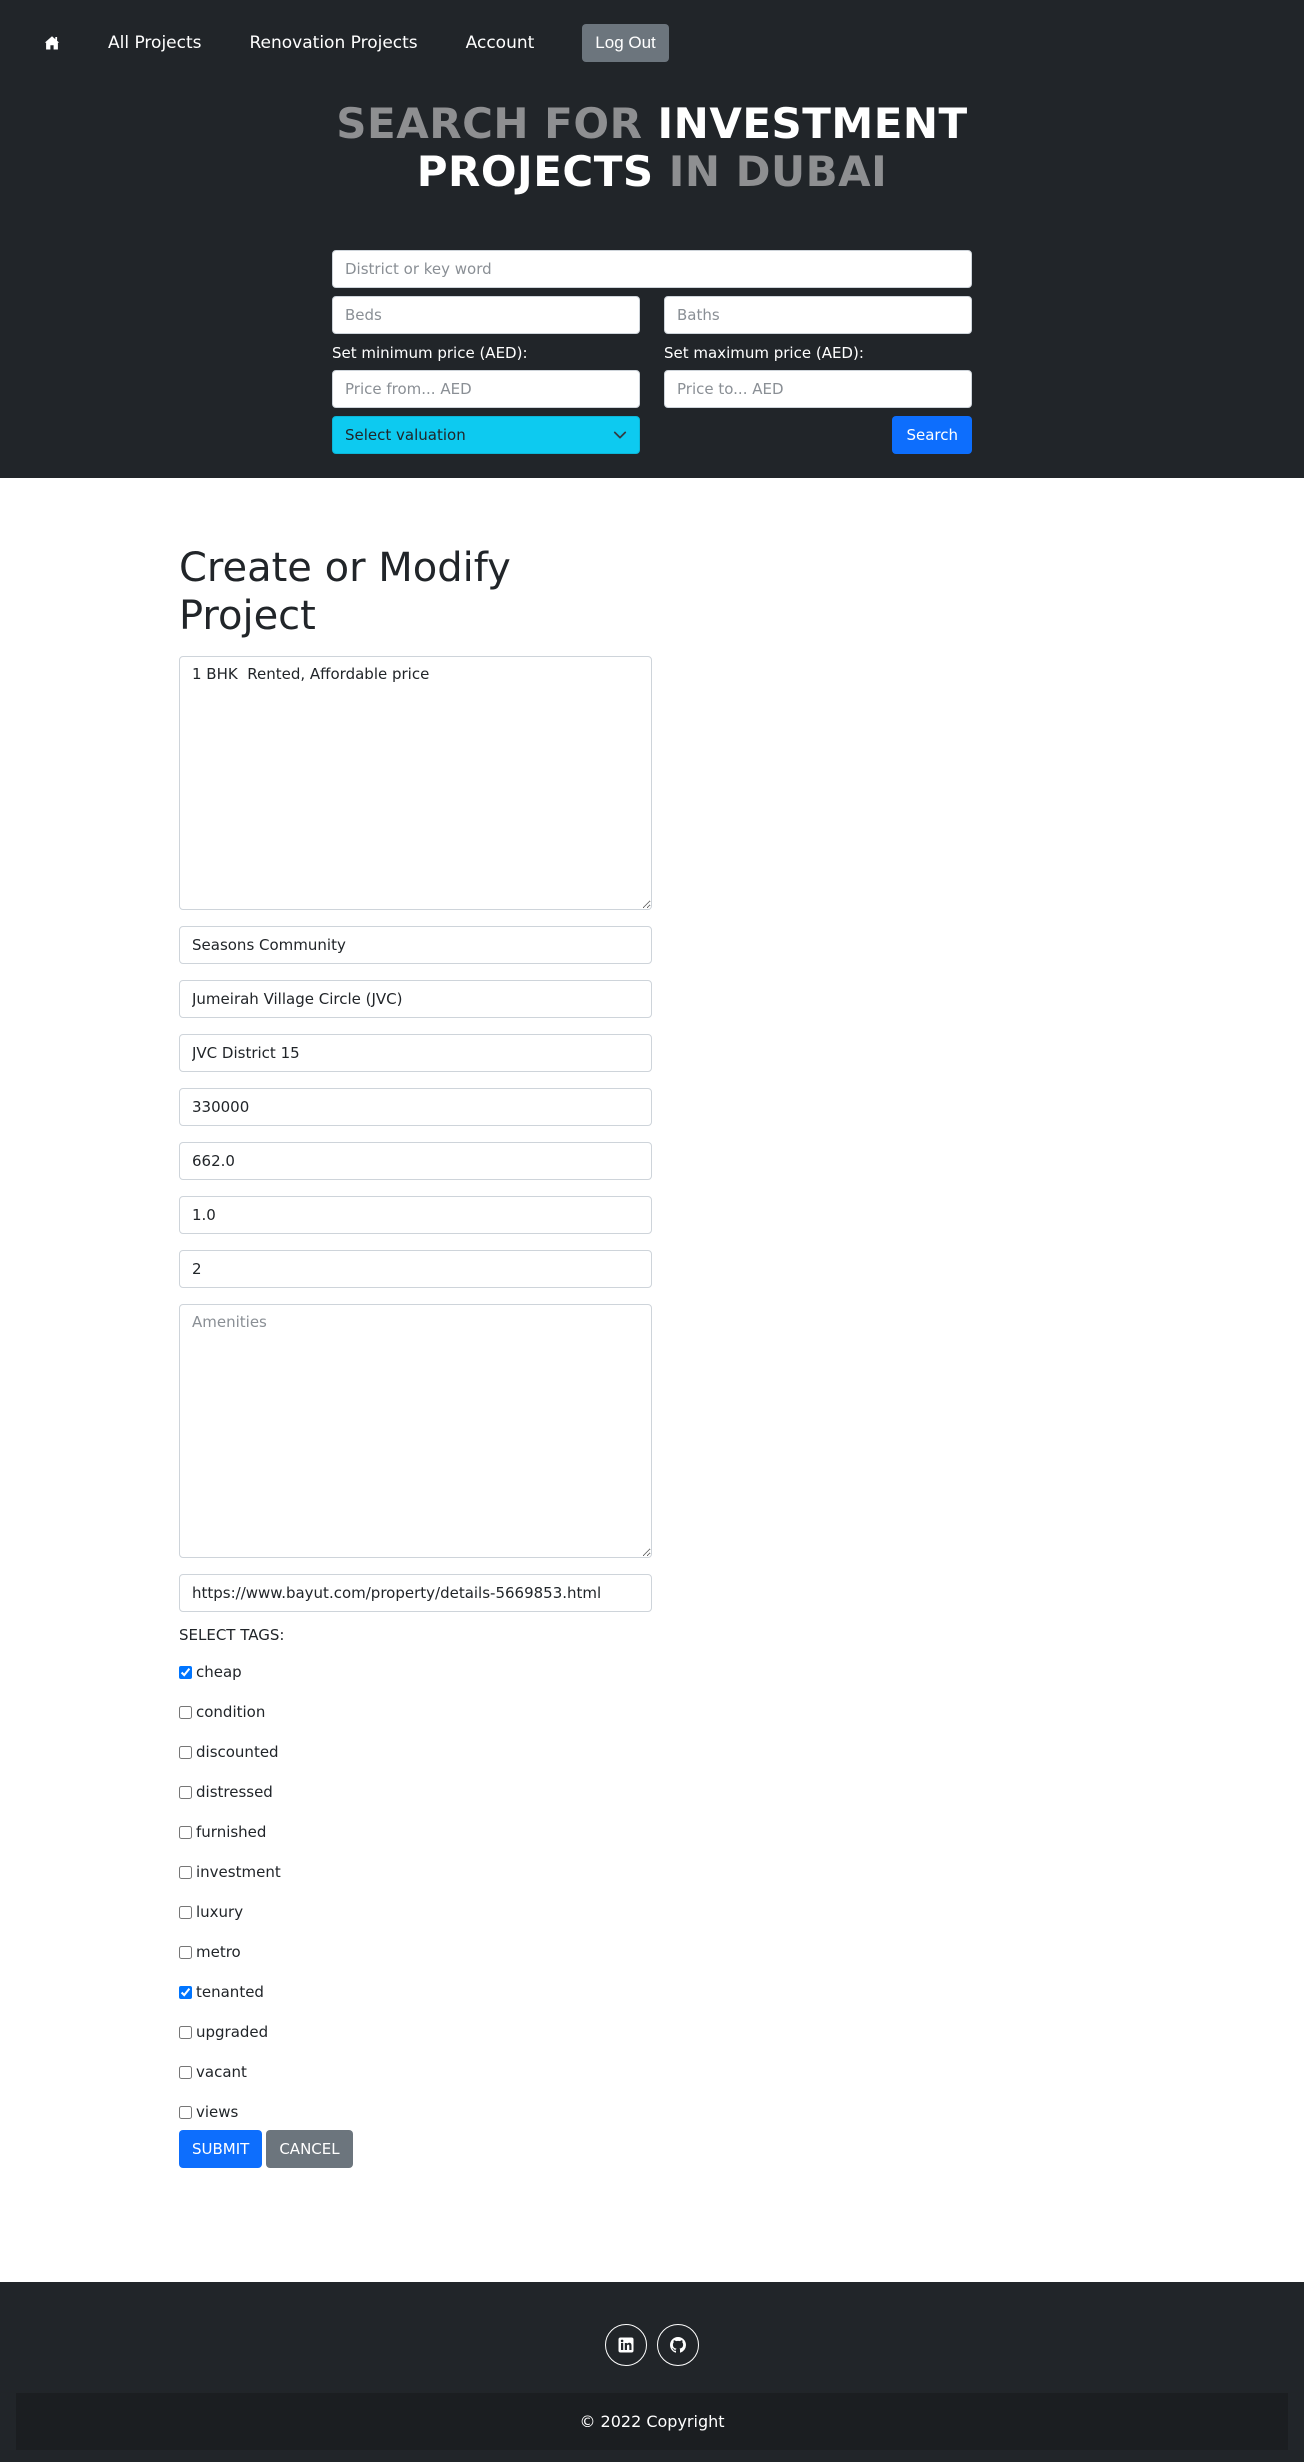 The image size is (1304, 2462). I want to click on submit-button: SUBMIT, so click(221, 2149).